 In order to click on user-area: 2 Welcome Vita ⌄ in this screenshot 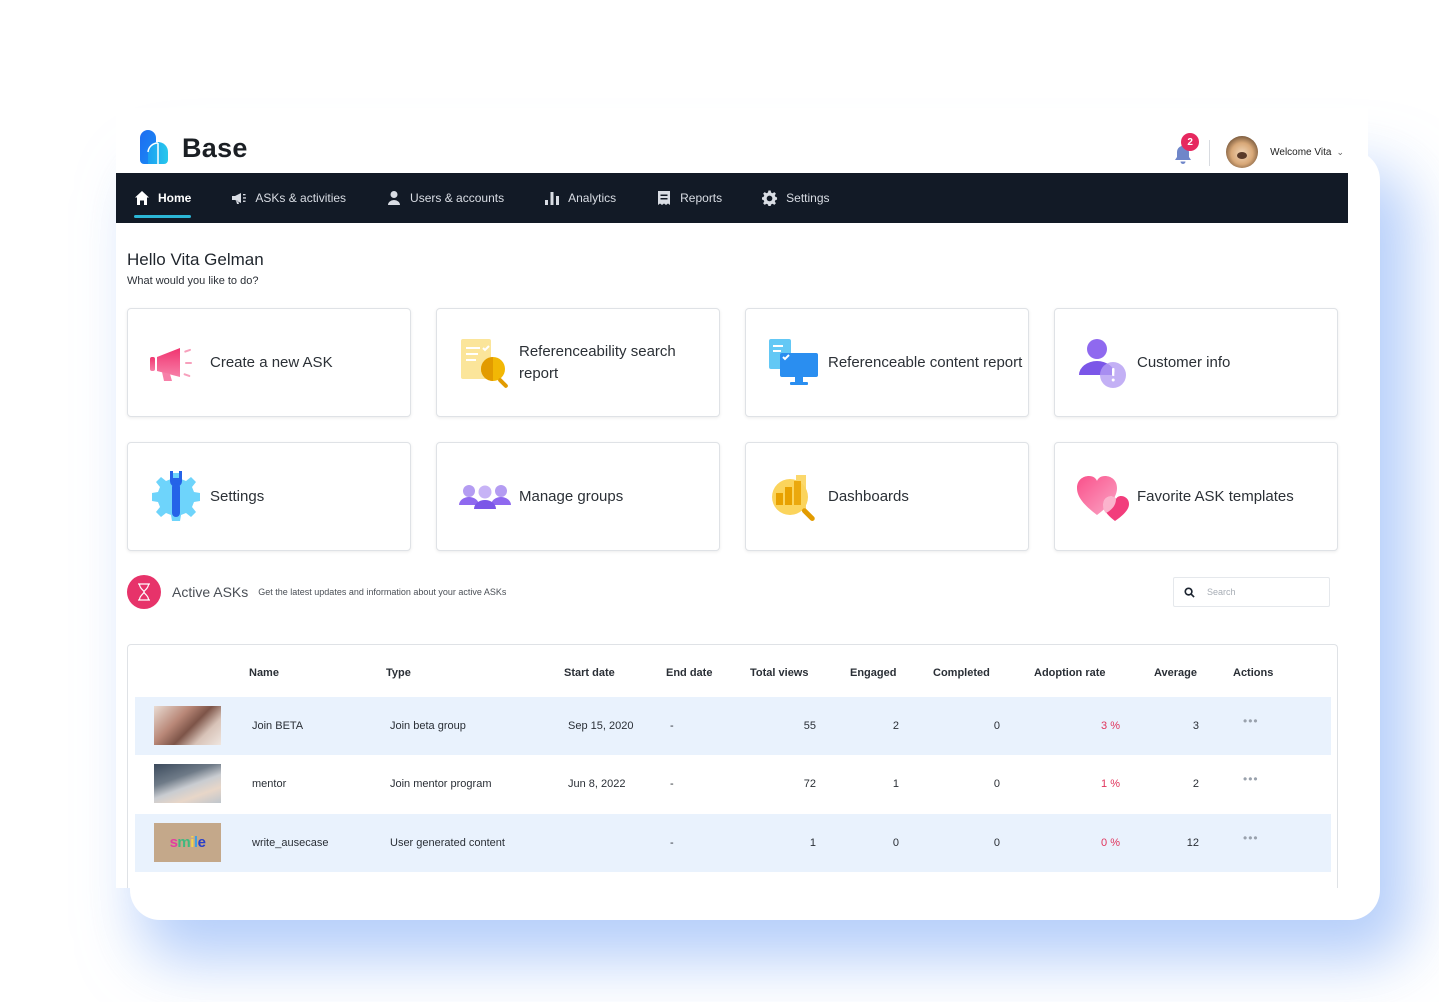, I will do `click(1257, 148)`.